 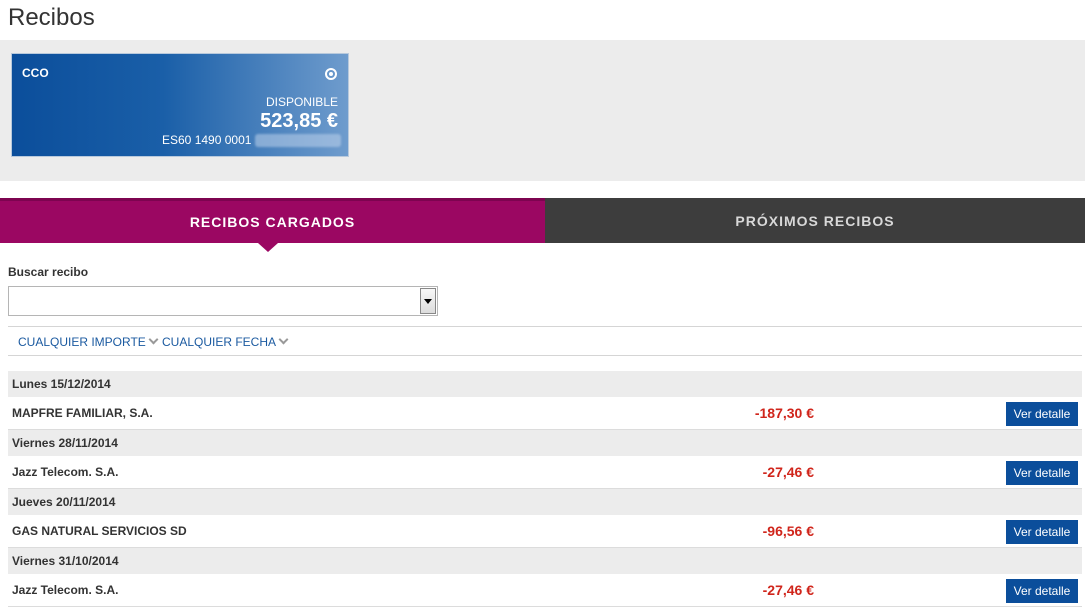 I want to click on filter-amount-label: CUALQUIER IMPORTE, so click(x=82, y=342).